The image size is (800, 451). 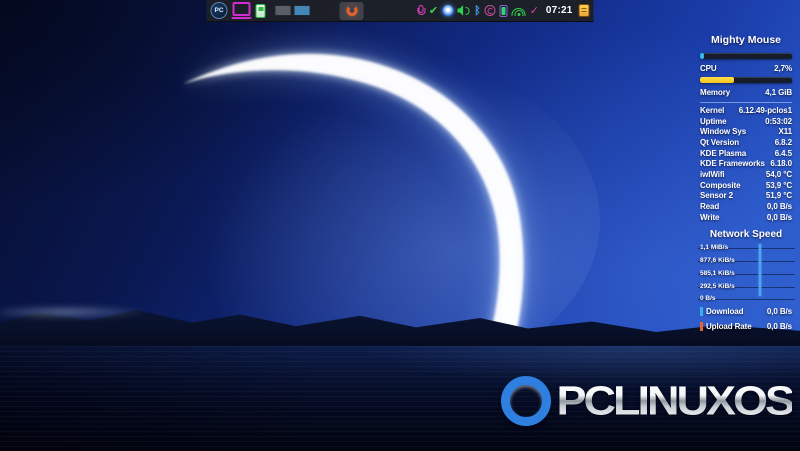 I want to click on upload-row: Upload Rate 0,0 B/s, so click(x=746, y=327).